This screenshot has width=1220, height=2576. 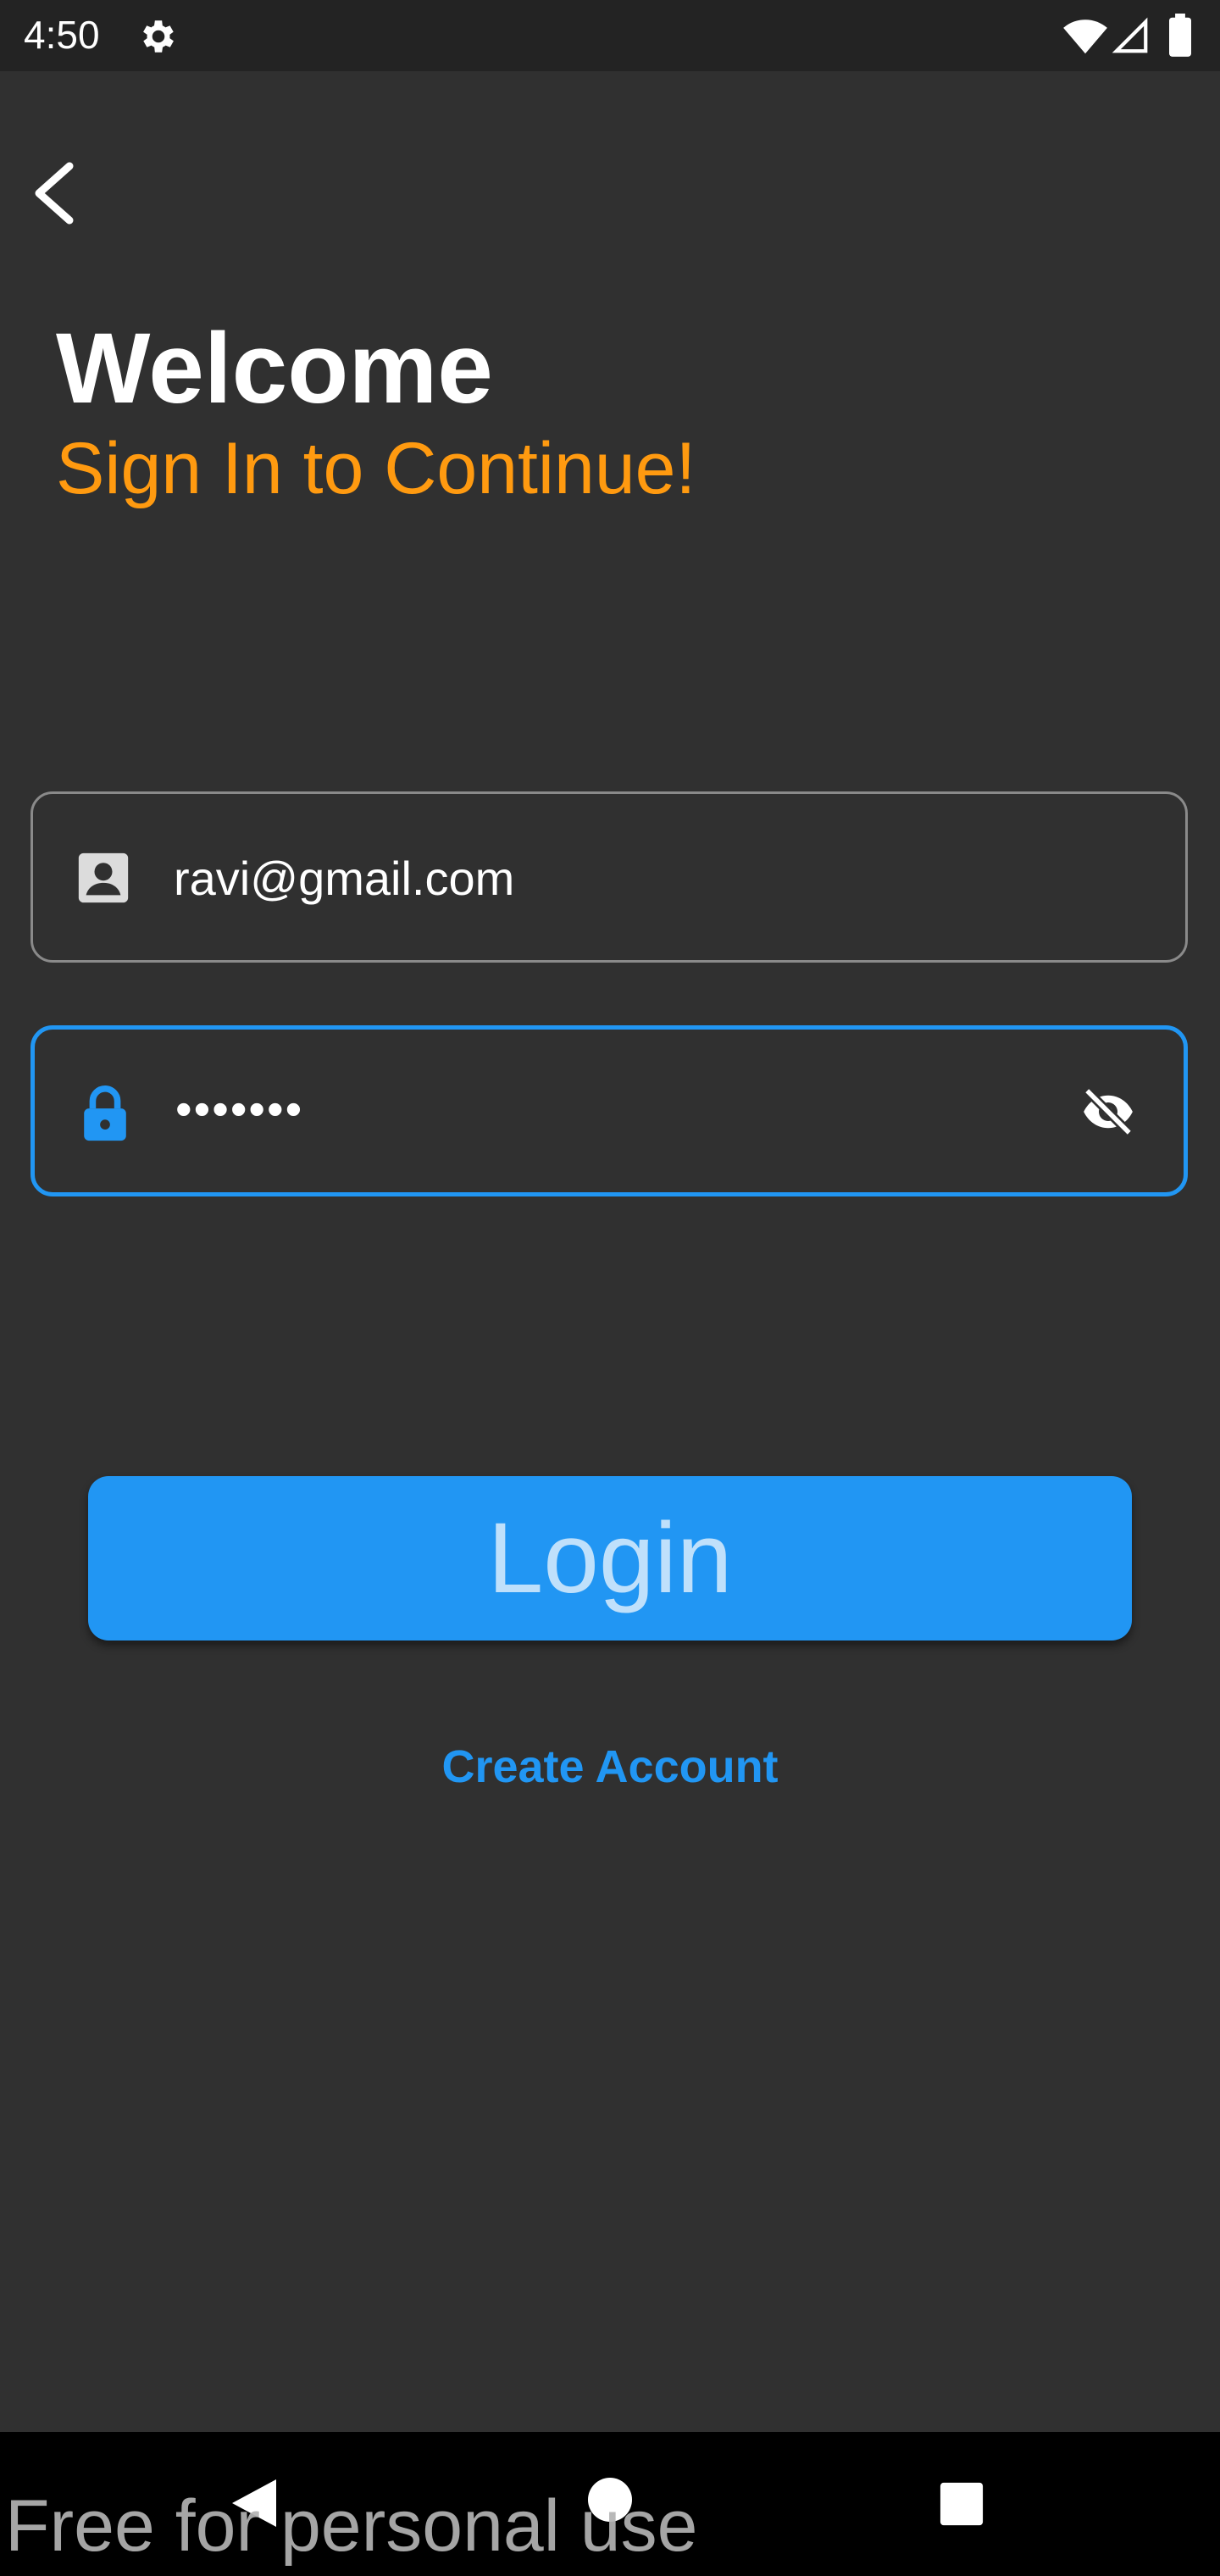 What do you see at coordinates (1130, 35) in the screenshot?
I see `signal-icon` at bounding box center [1130, 35].